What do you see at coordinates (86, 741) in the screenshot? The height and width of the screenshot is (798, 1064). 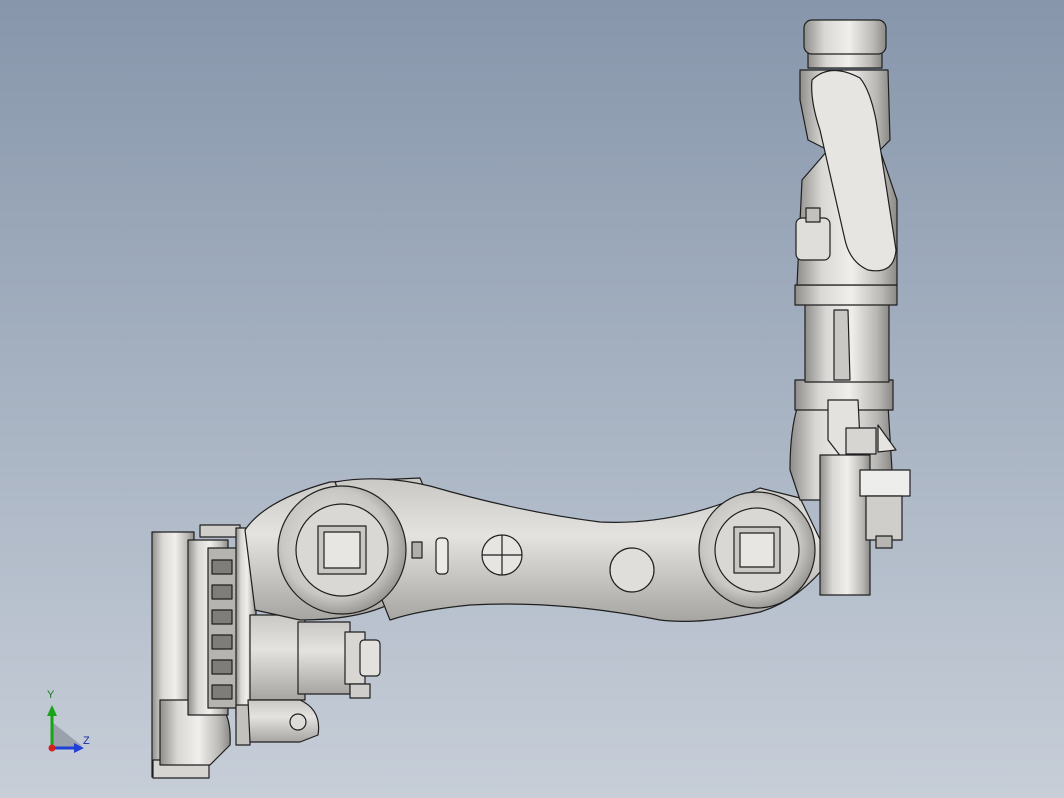 I see `z-axis-label: Z` at bounding box center [86, 741].